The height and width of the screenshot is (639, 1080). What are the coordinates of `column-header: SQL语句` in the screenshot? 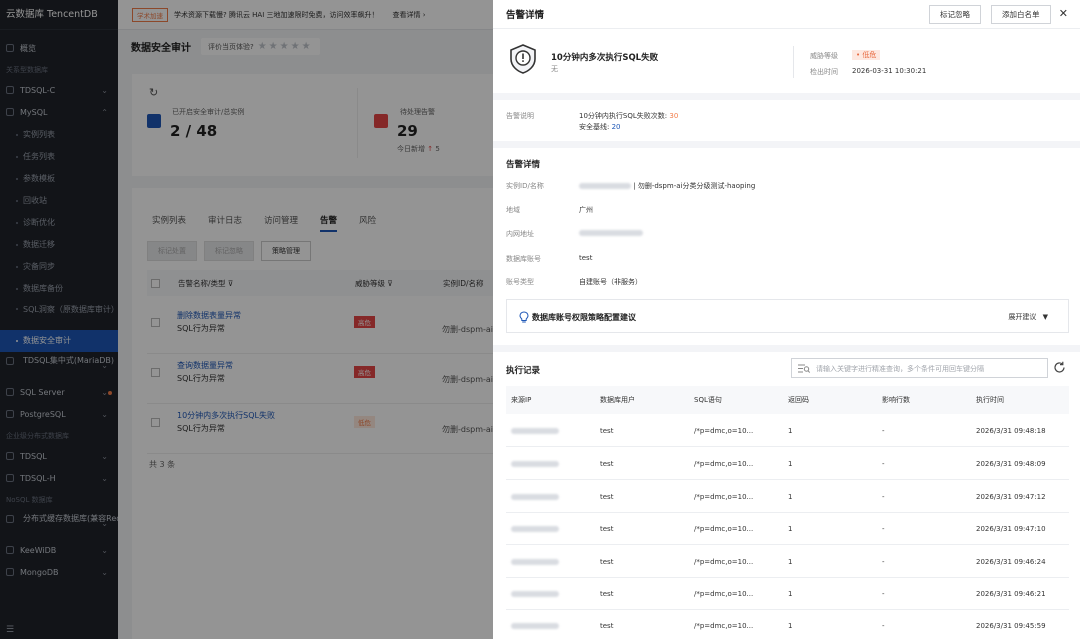 It's located at (708, 400).